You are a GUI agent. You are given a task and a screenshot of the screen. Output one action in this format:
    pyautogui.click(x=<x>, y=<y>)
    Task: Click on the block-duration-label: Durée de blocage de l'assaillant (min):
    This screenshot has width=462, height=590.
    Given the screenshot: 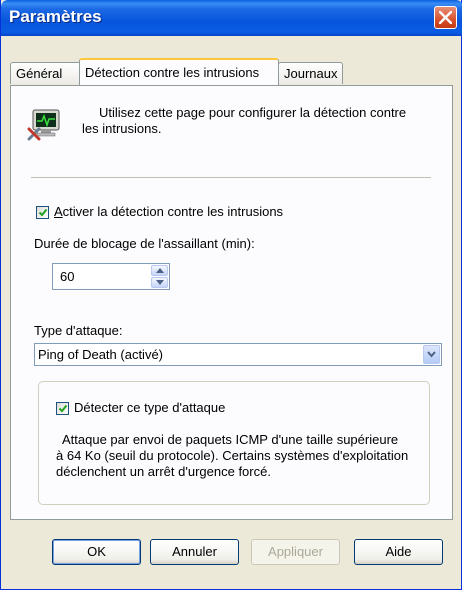 What is the action you would take?
    pyautogui.click(x=144, y=243)
    